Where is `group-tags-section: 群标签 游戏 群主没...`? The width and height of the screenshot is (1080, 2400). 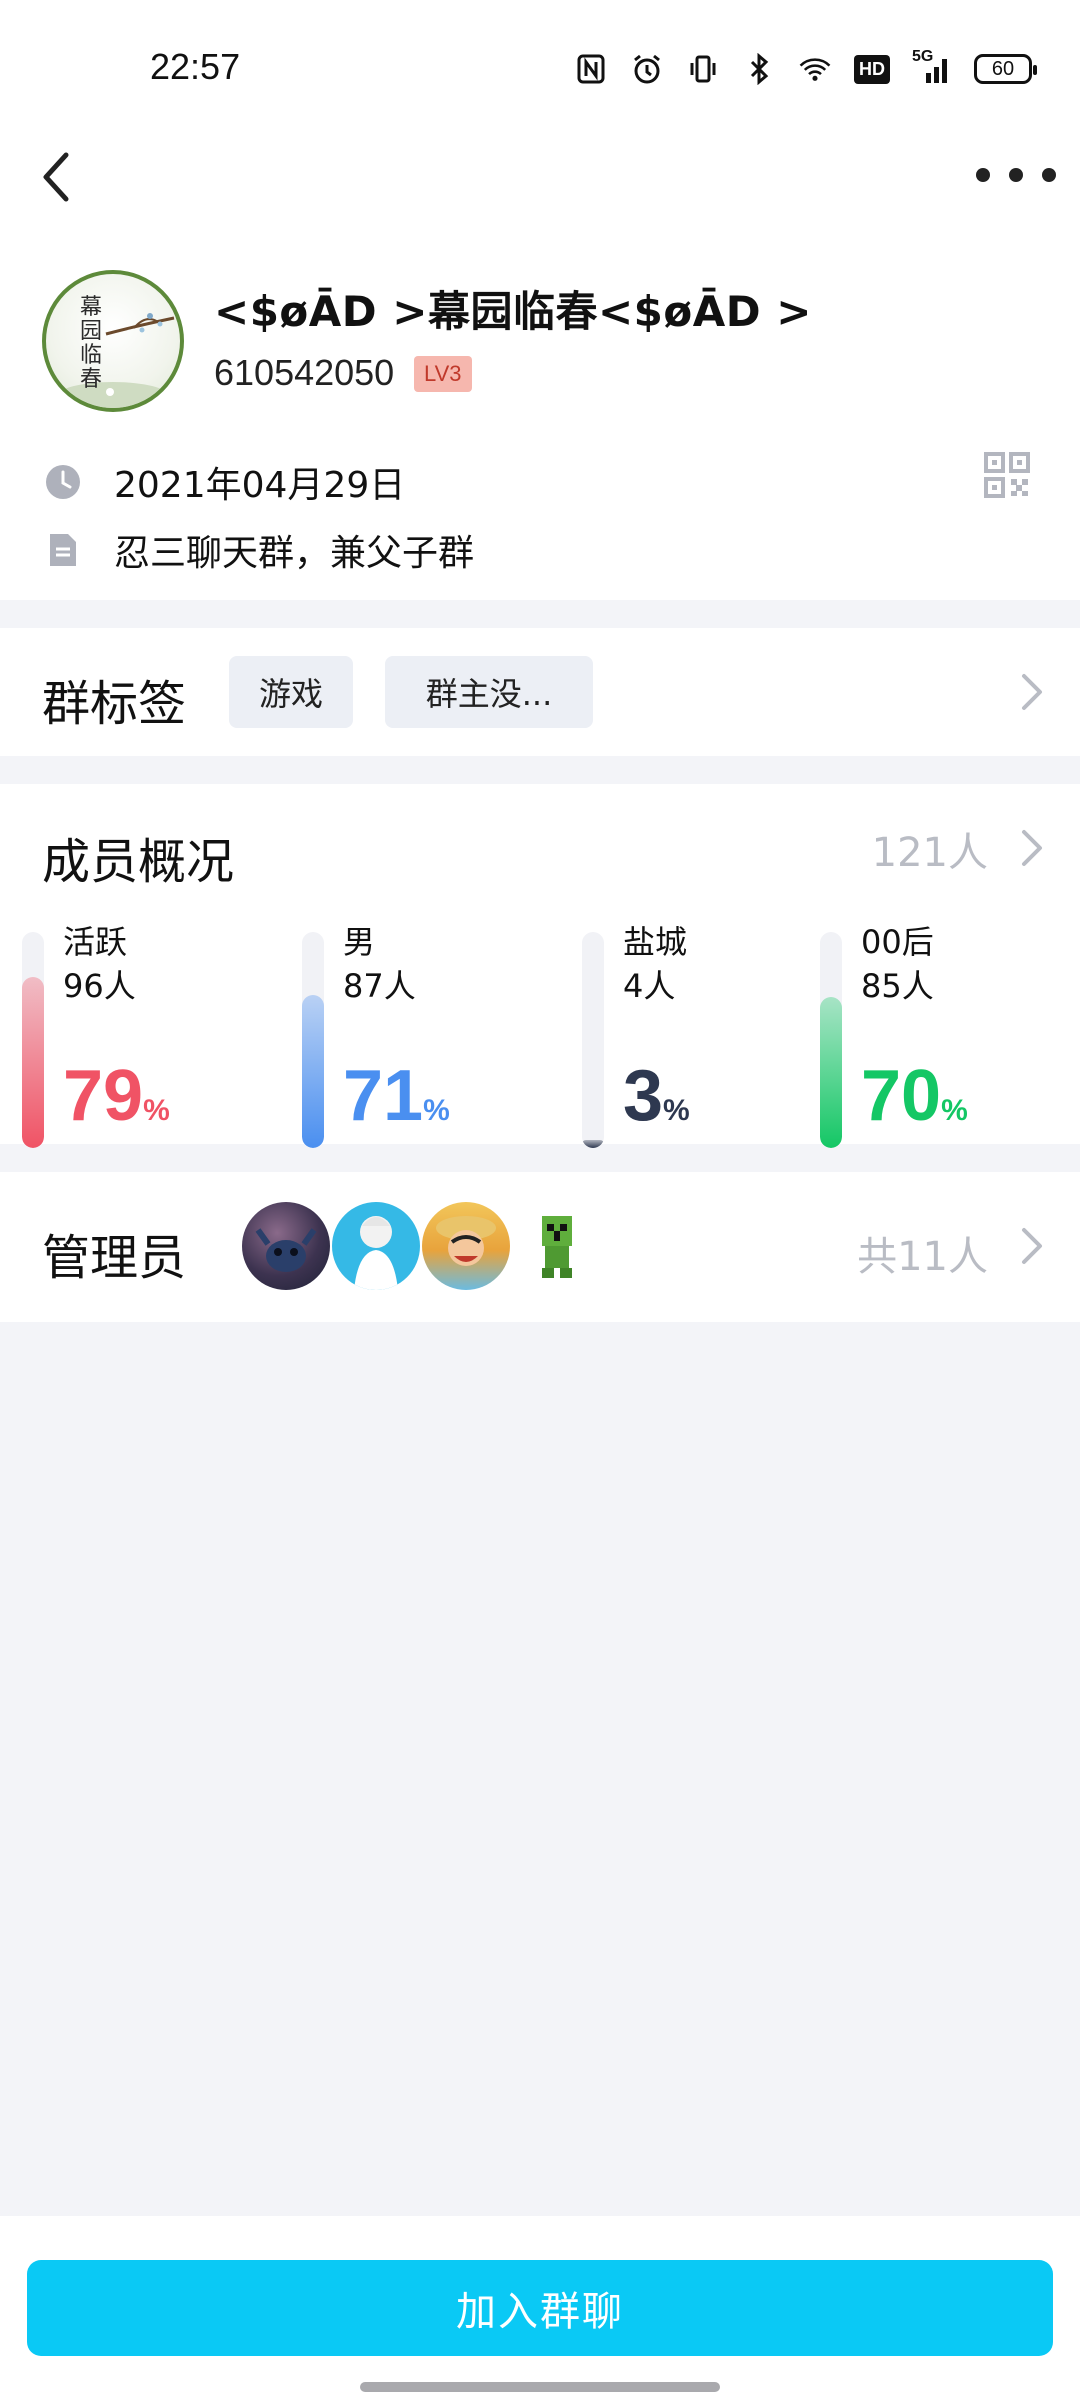
group-tags-section: 群标签 游戏 群主没... is located at coordinates (540, 692).